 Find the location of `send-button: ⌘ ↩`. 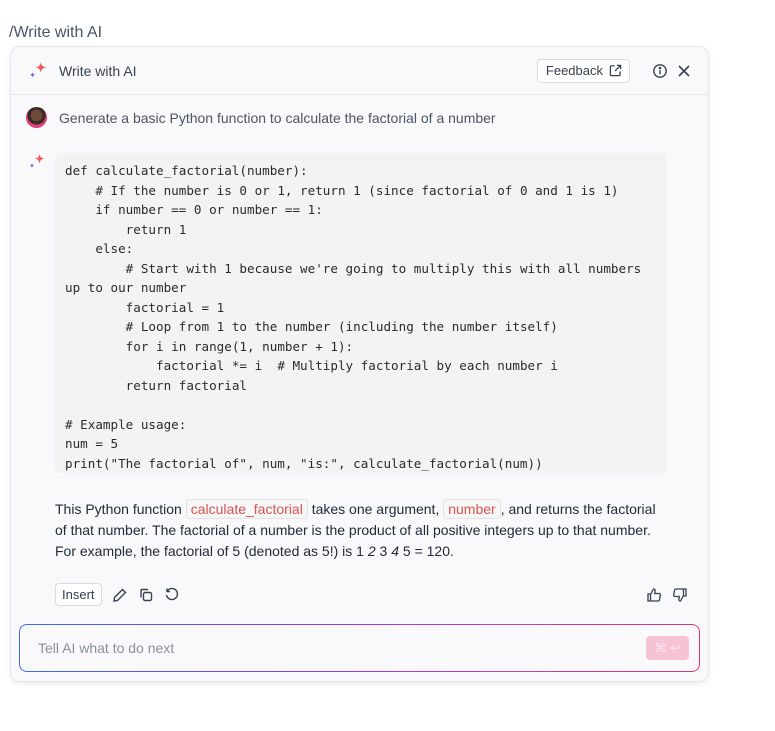

send-button: ⌘ ↩ is located at coordinates (667, 648).